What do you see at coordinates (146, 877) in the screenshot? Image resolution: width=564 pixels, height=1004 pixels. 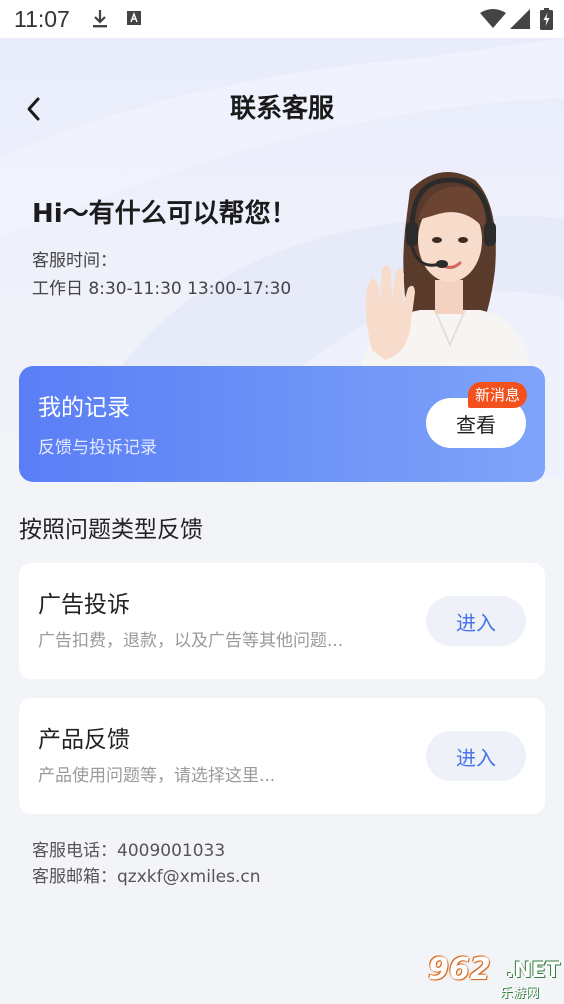 I see `service-email: 客服邮箱：qzxkf@xmiles.cn` at bounding box center [146, 877].